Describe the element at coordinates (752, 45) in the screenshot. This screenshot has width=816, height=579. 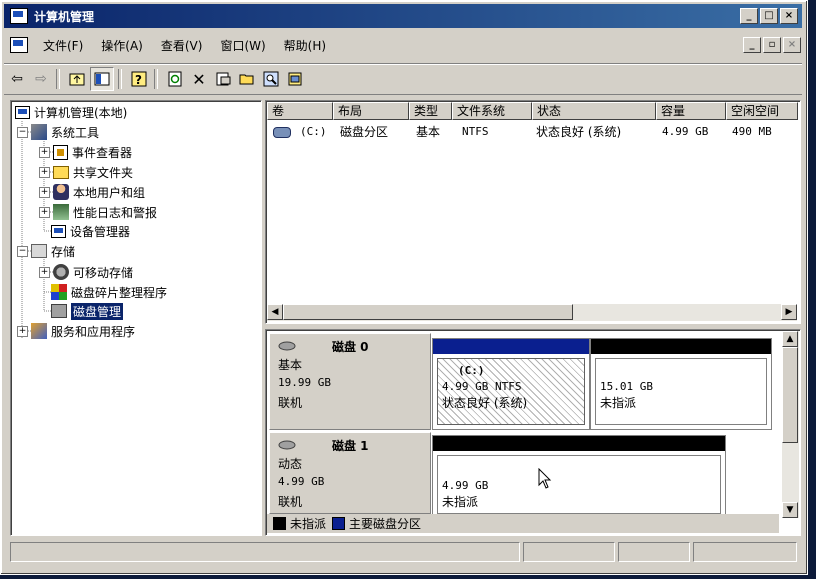
I see `child-minimize-button: _` at that location.